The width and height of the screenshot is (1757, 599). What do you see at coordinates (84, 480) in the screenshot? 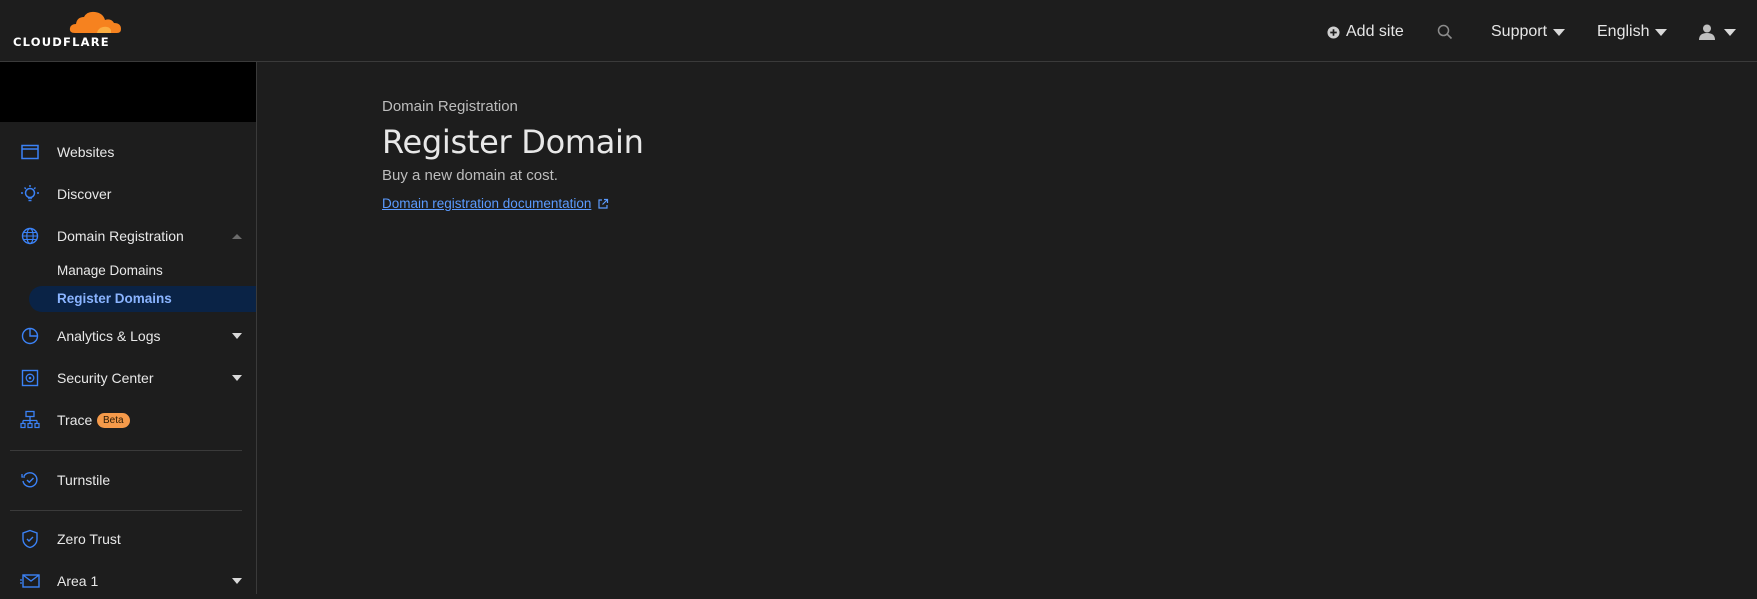
I see `sidebar-item-label: Turnstile` at bounding box center [84, 480].